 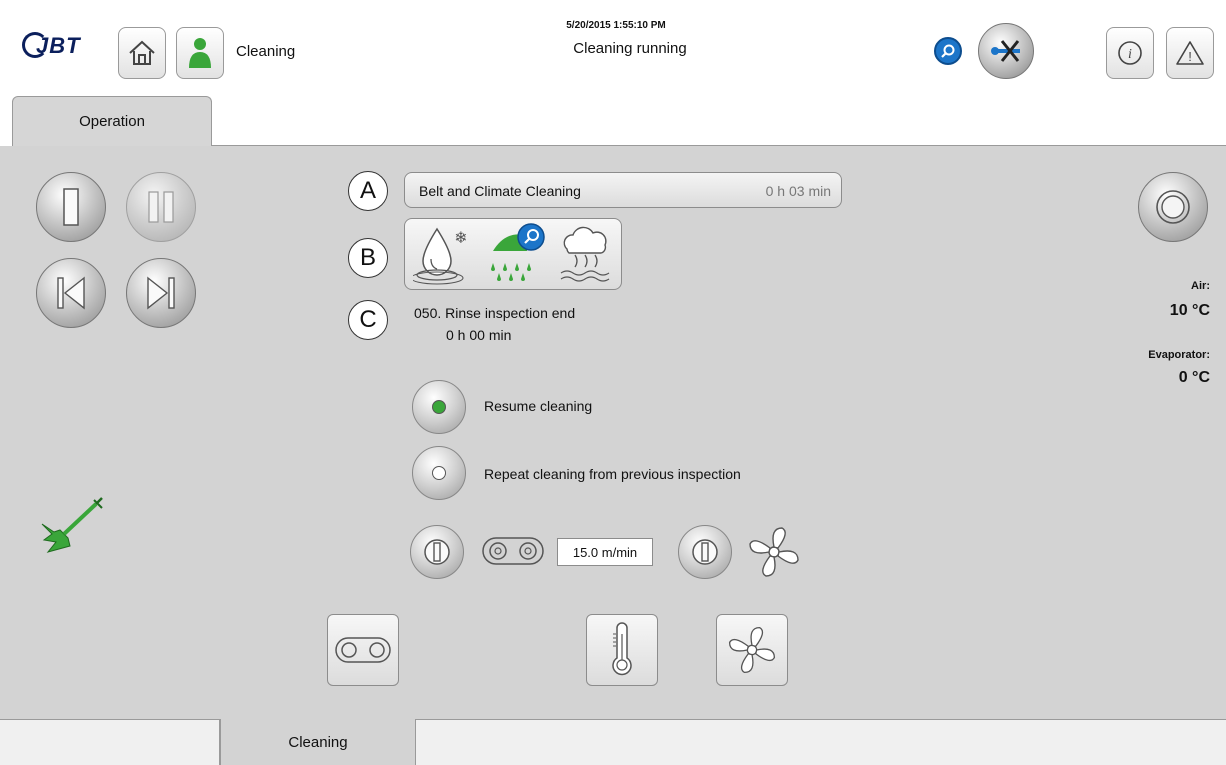 What do you see at coordinates (518, 252) in the screenshot?
I see `spray-rinse-icon` at bounding box center [518, 252].